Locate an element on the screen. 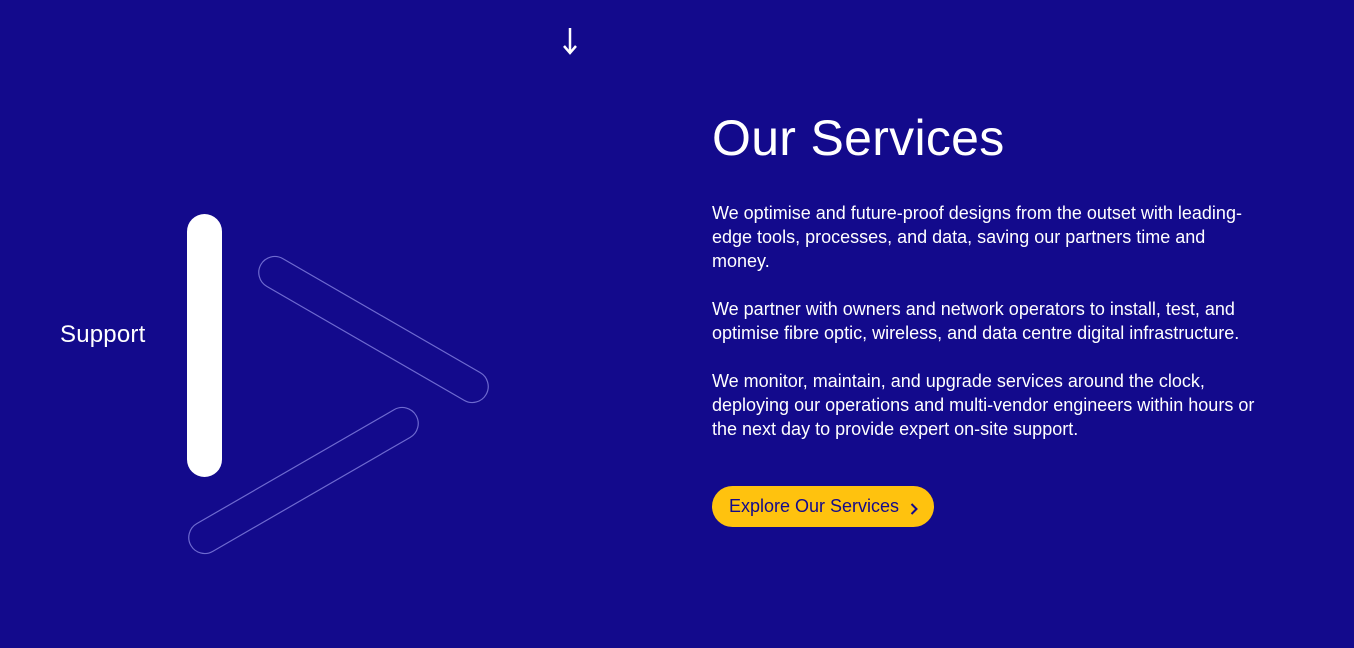  services-title: Our Services is located at coordinates (858, 138).